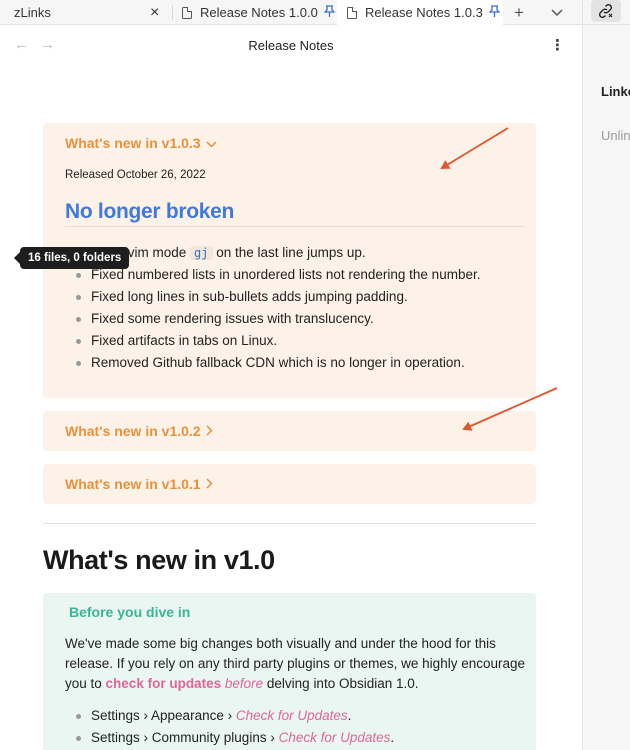 The image size is (630, 750). I want to click on right-sidebar-header, so click(606, 12).